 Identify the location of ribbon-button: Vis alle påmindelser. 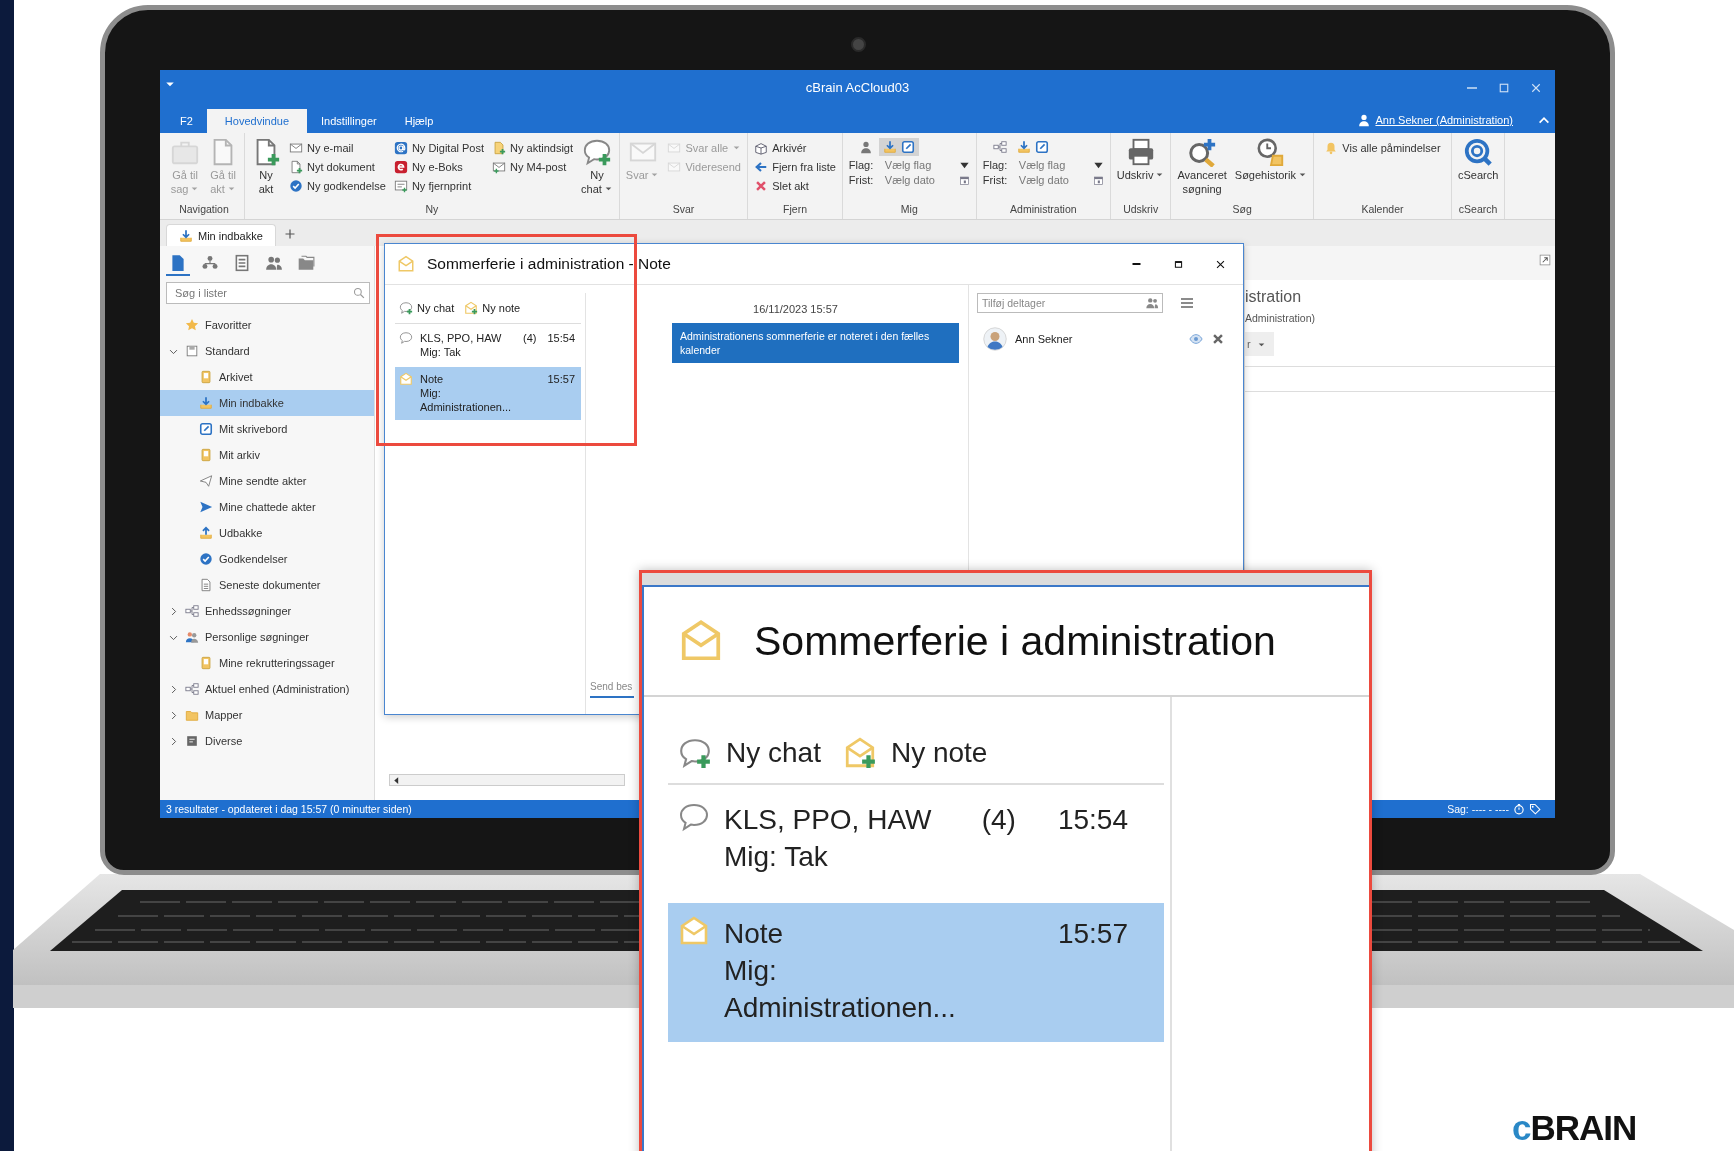
(1382, 147).